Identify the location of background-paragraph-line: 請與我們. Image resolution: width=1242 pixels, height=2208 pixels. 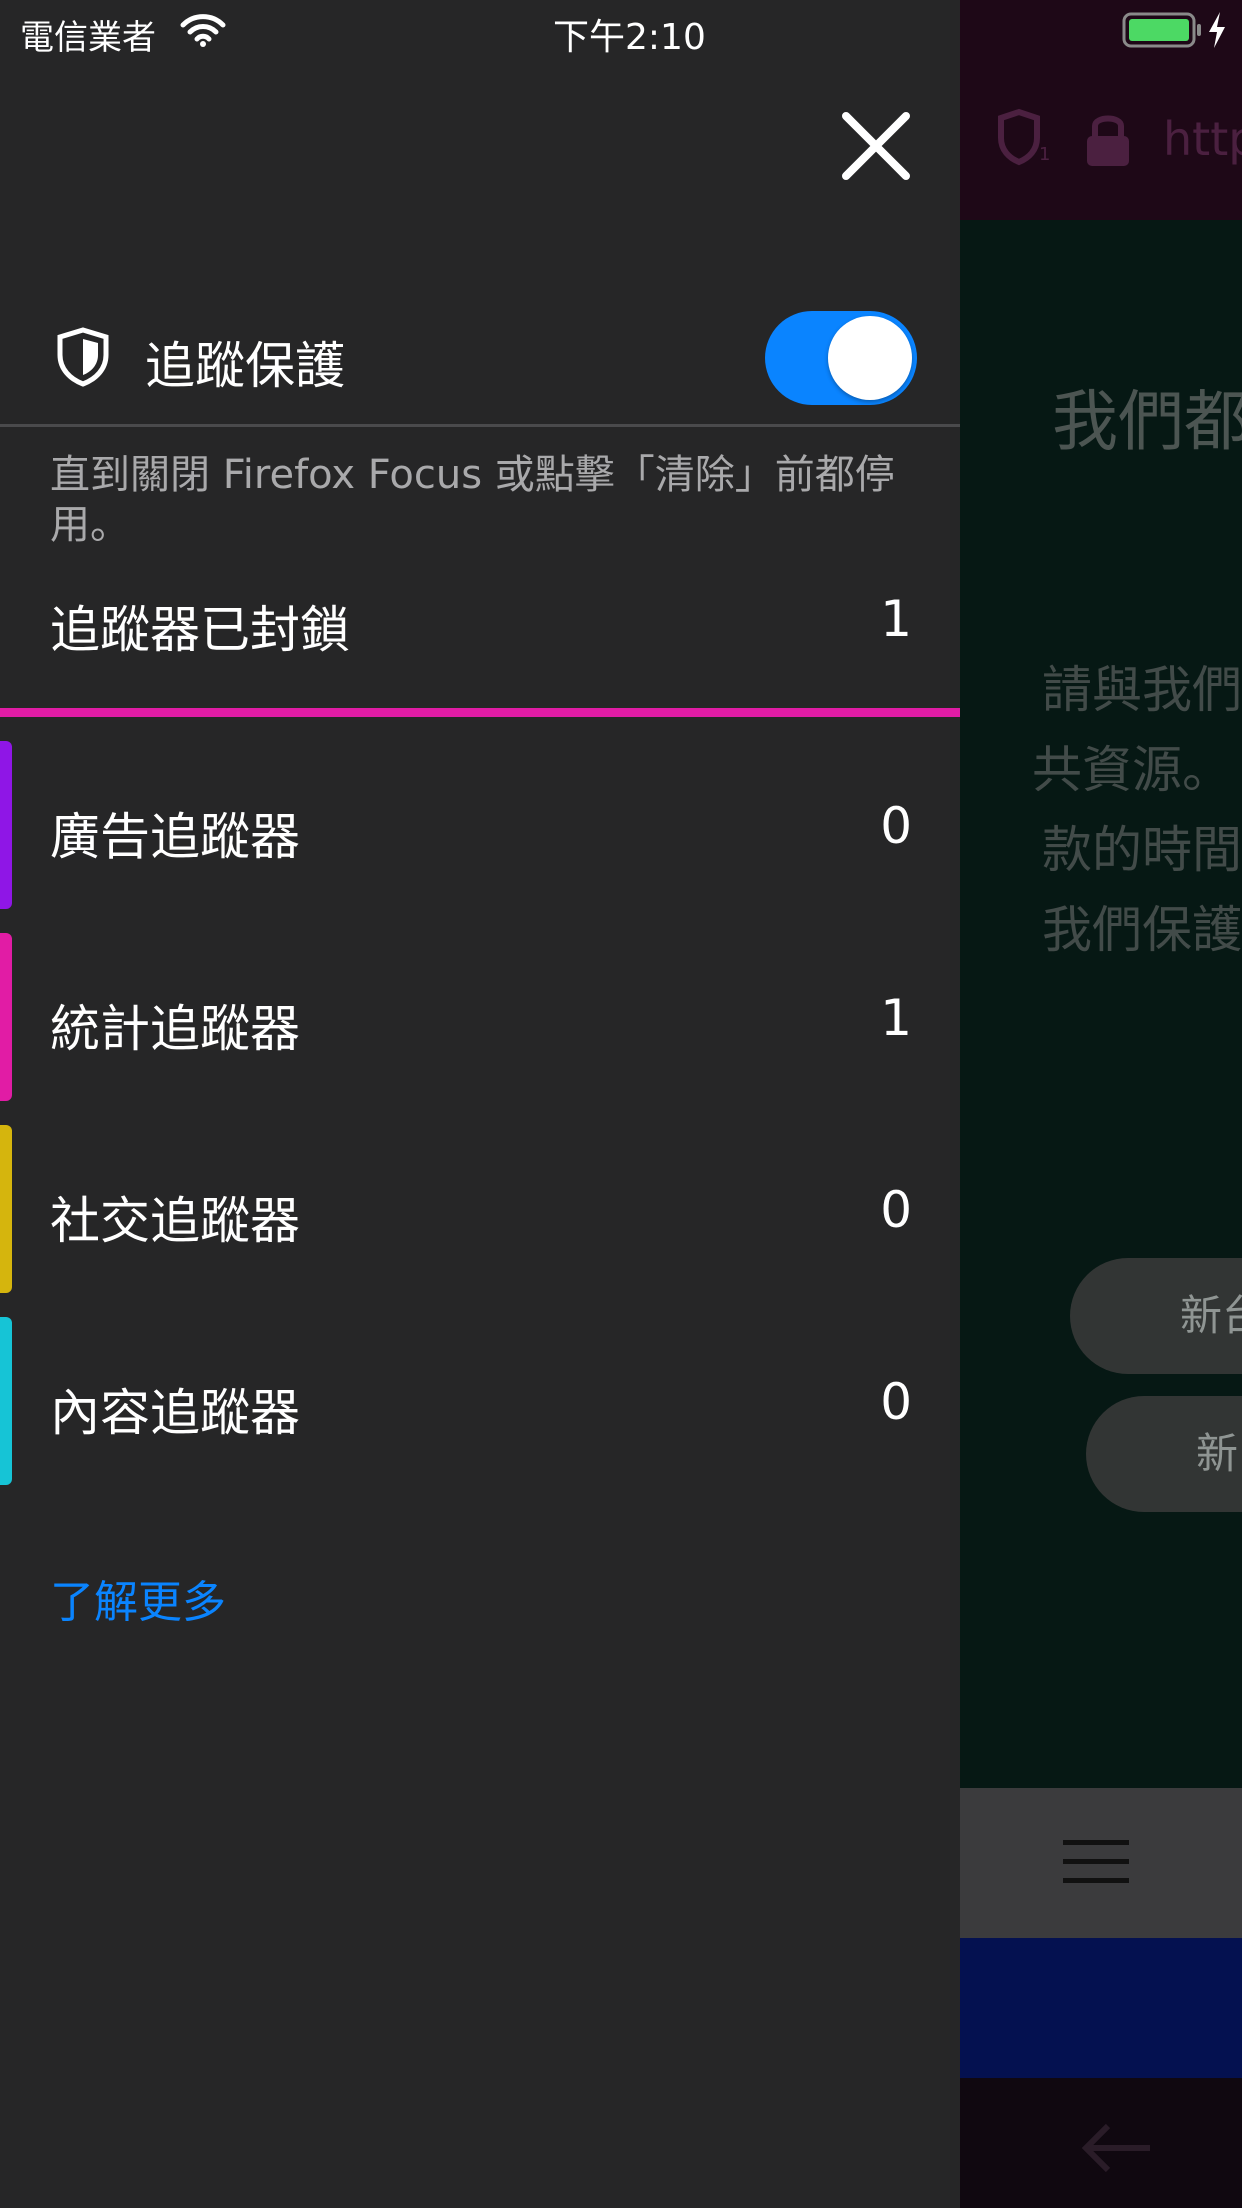
(1142, 690).